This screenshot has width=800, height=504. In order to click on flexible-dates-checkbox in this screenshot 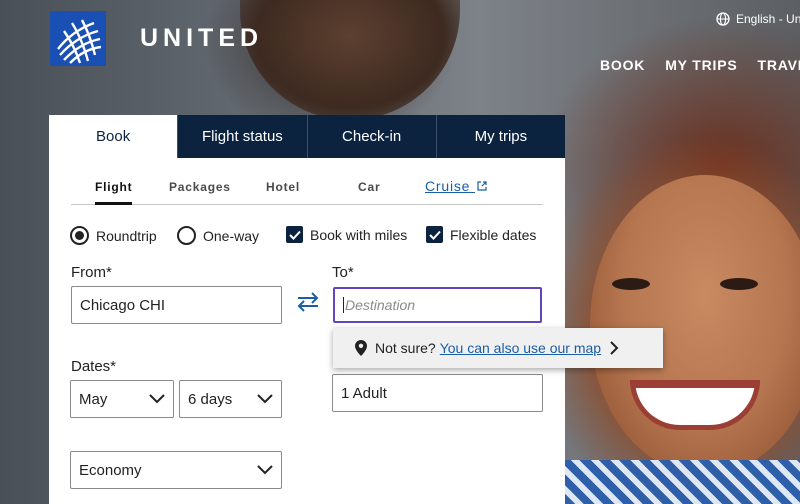, I will do `click(434, 234)`.